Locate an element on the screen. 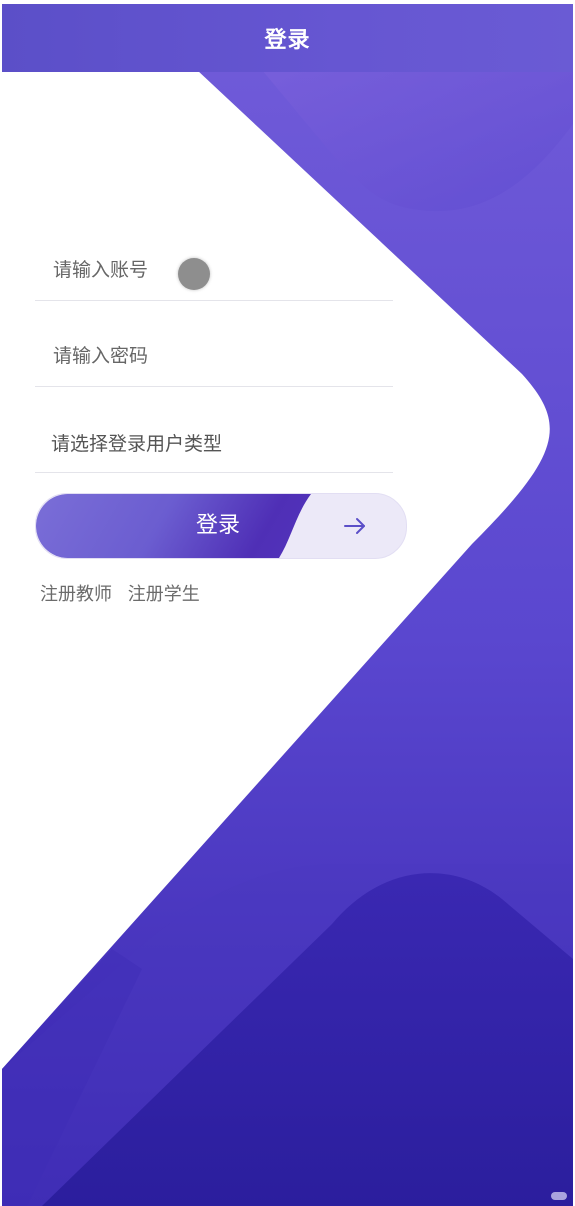 The width and height of the screenshot is (575, 1206). register-teacher-link: 注册教师 is located at coordinates (76, 594).